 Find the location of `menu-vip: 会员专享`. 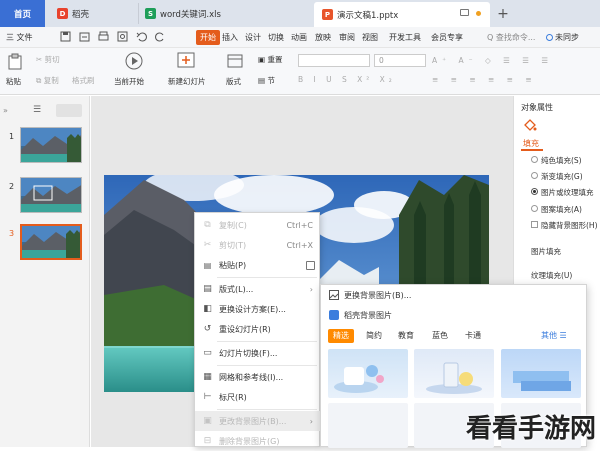

menu-vip: 会员专享 is located at coordinates (447, 37).